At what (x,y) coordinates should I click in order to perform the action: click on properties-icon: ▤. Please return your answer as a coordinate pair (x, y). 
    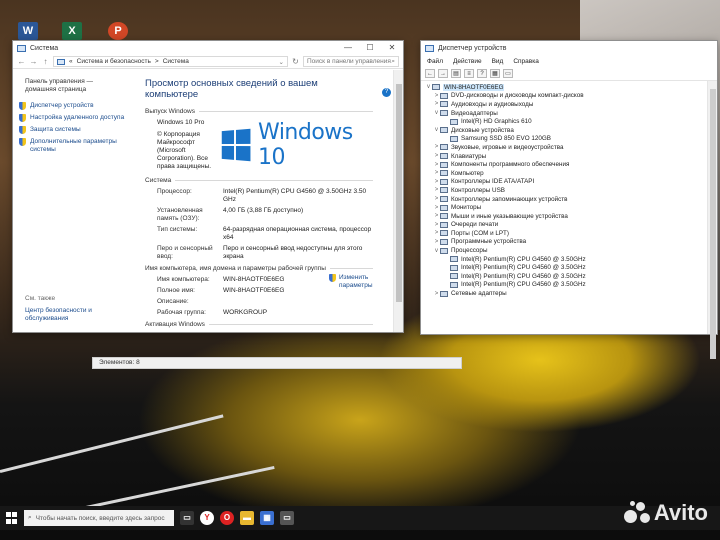
    Looking at the image, I should click on (456, 73).